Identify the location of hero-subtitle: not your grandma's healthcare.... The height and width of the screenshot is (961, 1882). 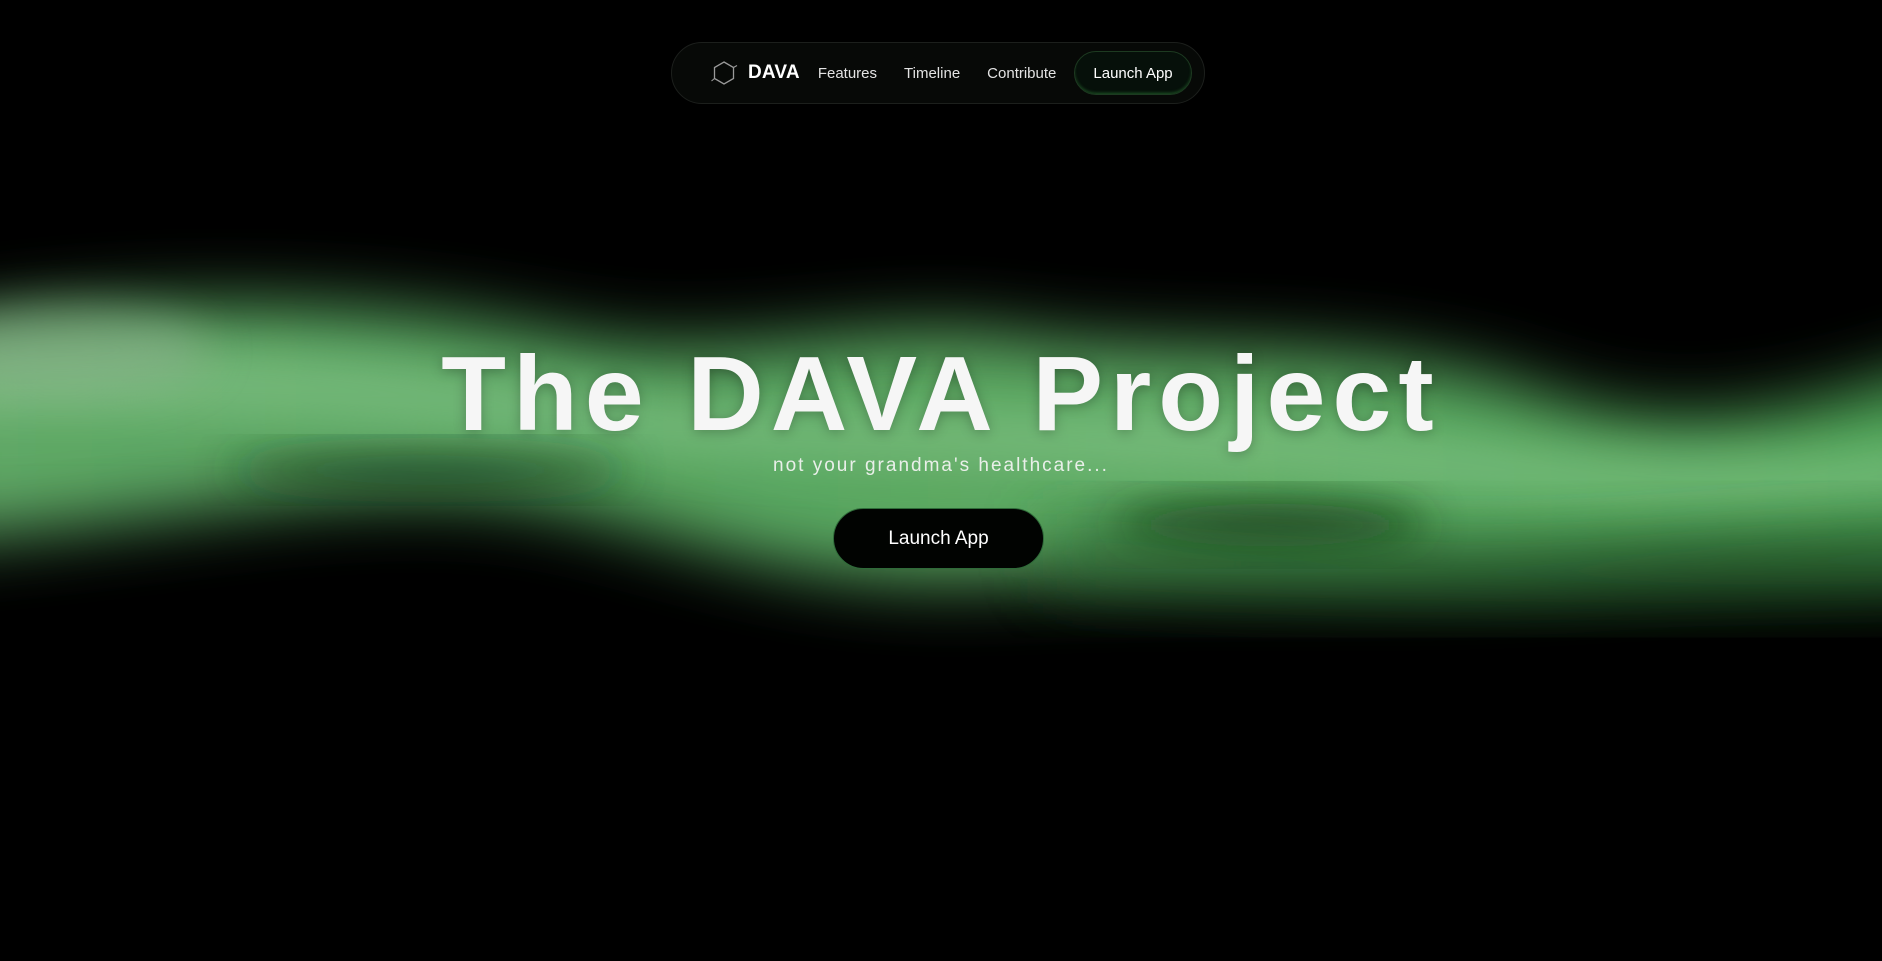
(941, 465).